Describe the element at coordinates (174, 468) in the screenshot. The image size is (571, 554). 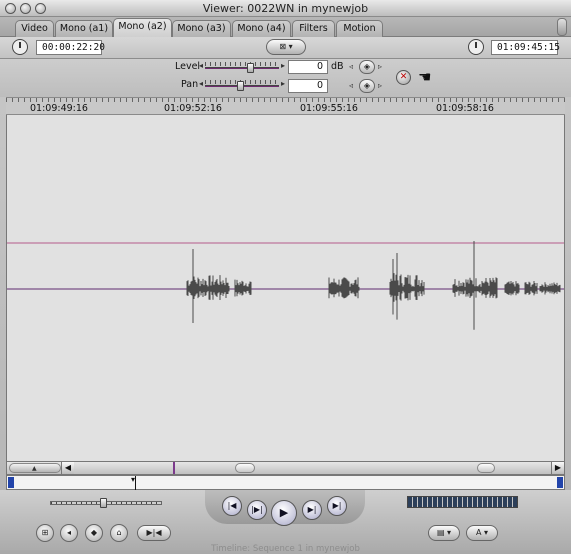
I see `playhead-marker` at that location.